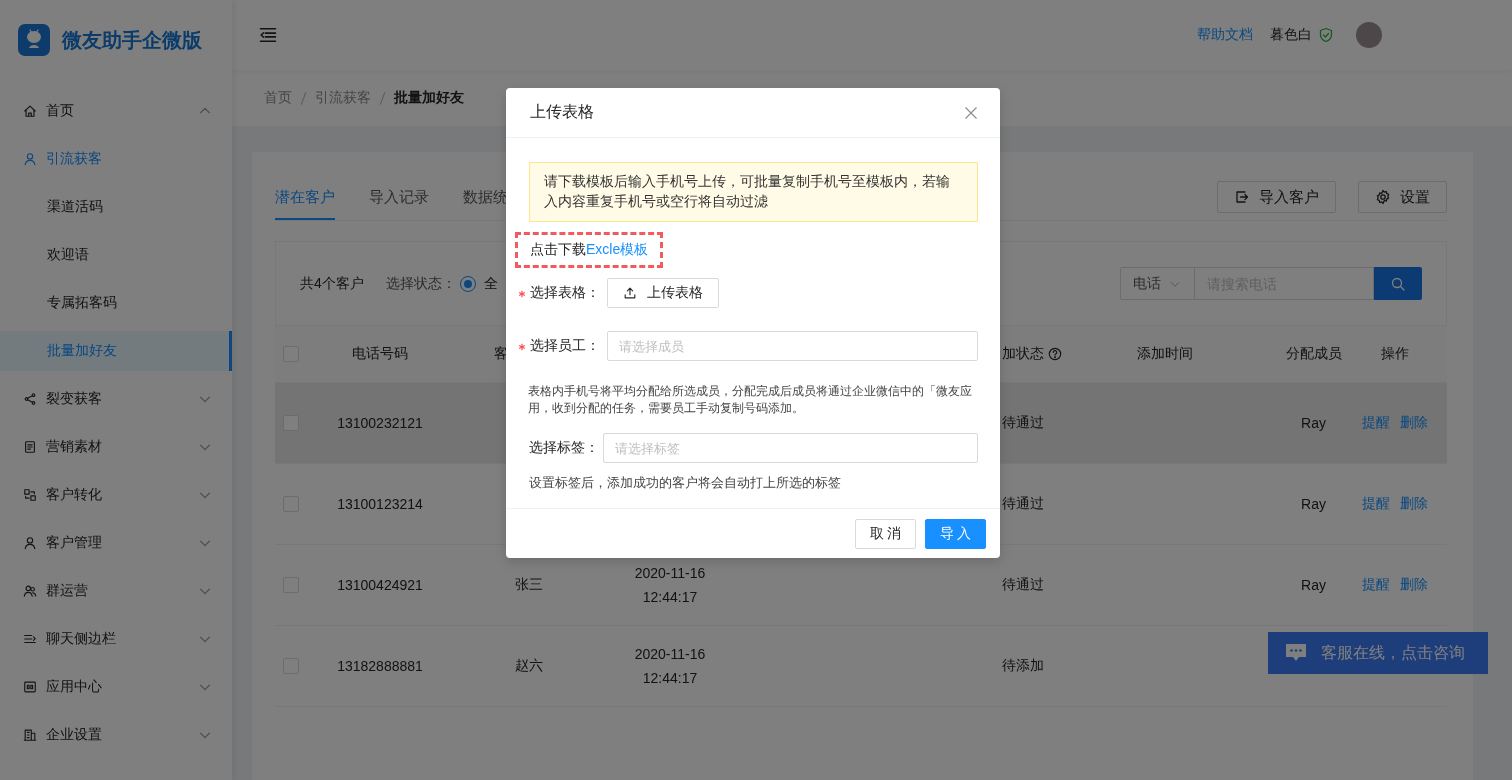 The width and height of the screenshot is (1512, 780). What do you see at coordinates (116, 687) in the screenshot?
I see `menu-item: 应用中心` at bounding box center [116, 687].